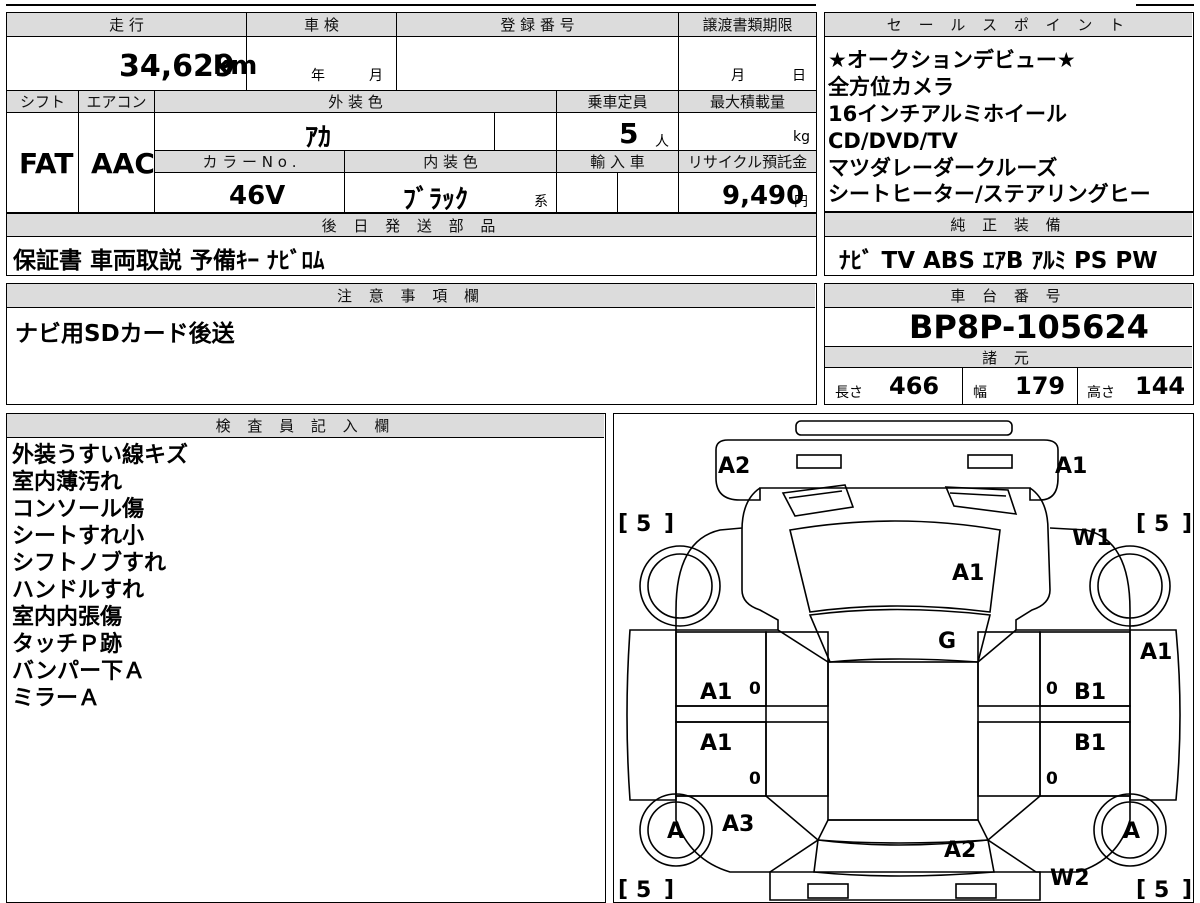  Describe the element at coordinates (980, 500) in the screenshot. I see `grille-right` at that location.